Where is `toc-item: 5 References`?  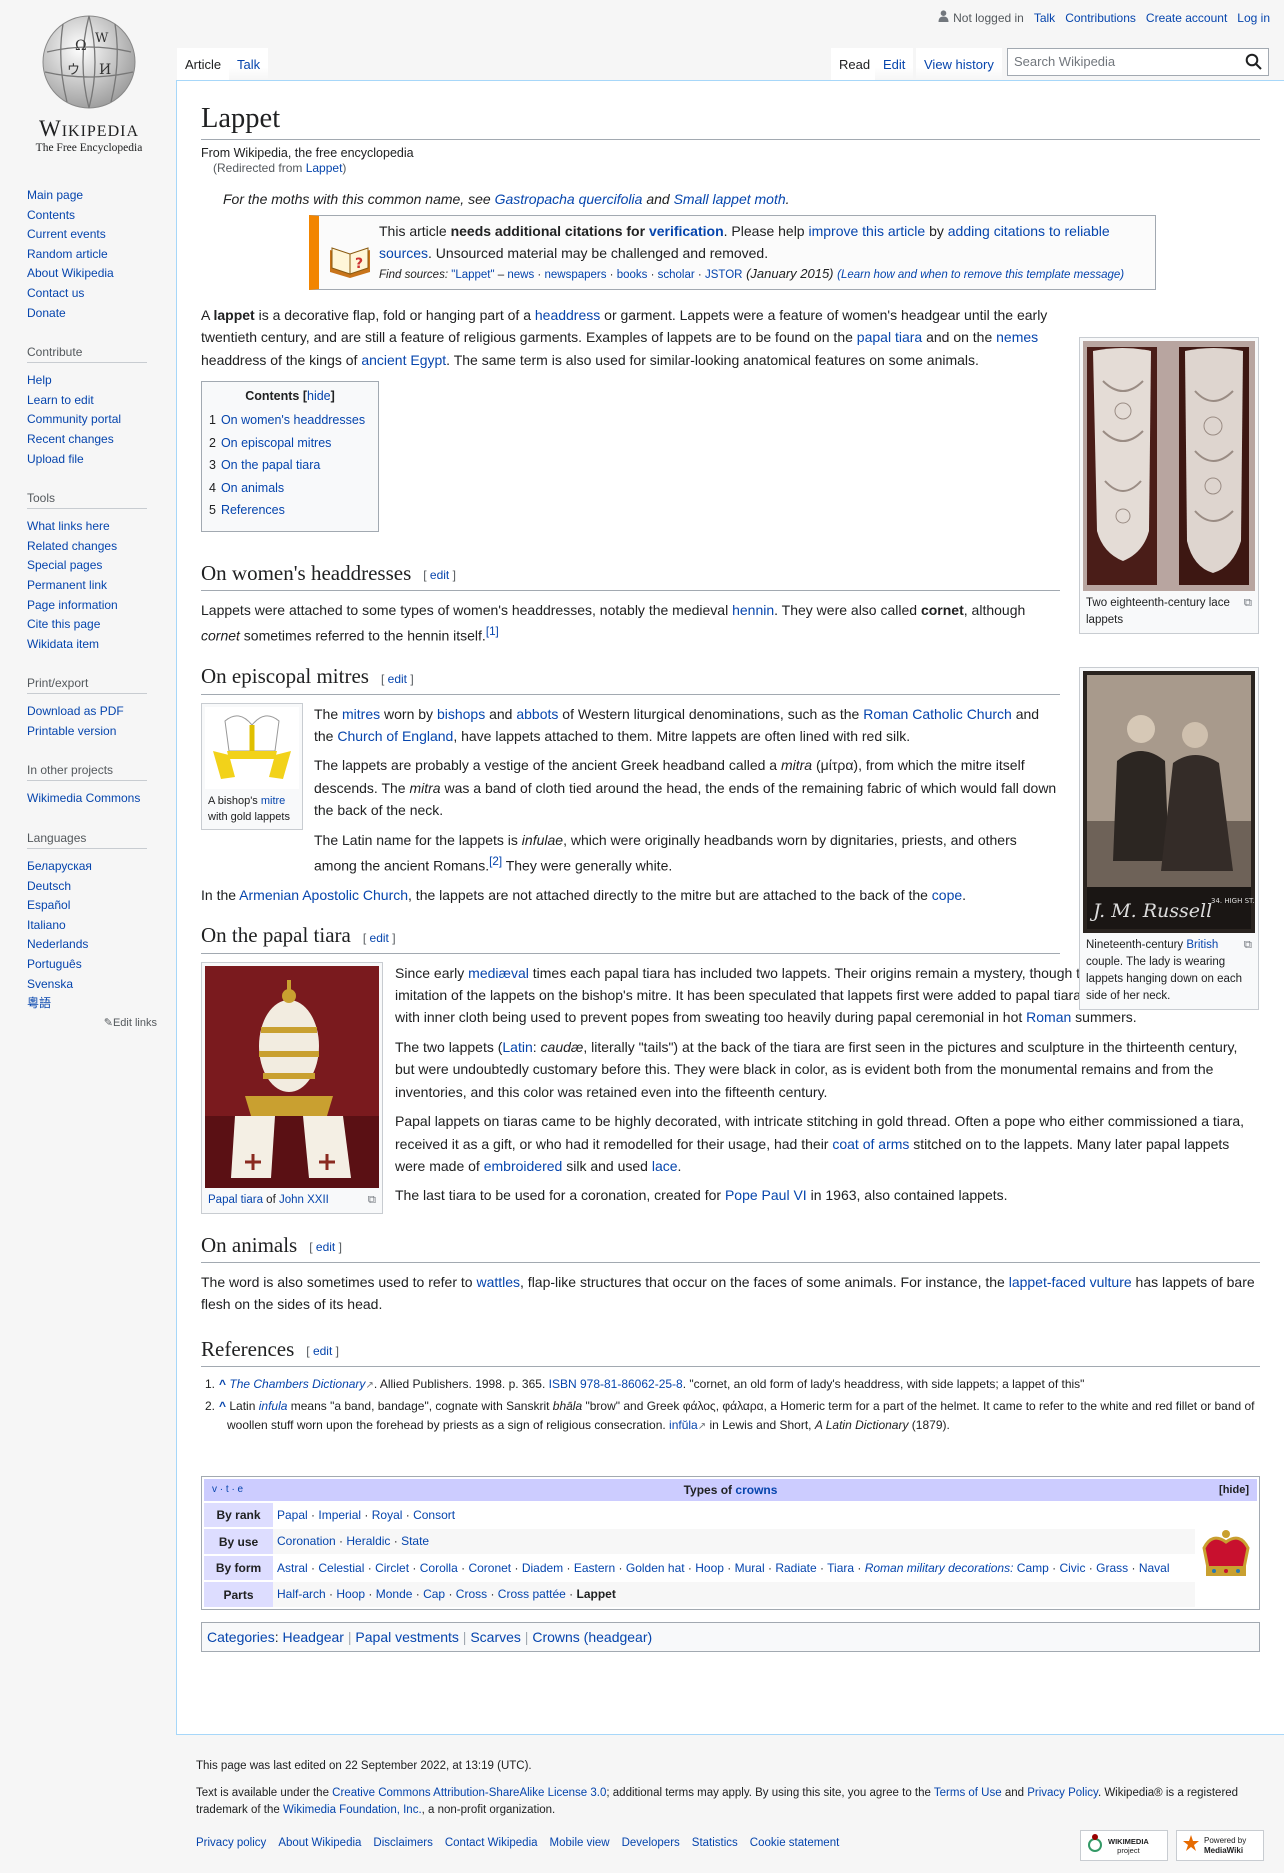
toc-item: 5 References is located at coordinates (290, 510).